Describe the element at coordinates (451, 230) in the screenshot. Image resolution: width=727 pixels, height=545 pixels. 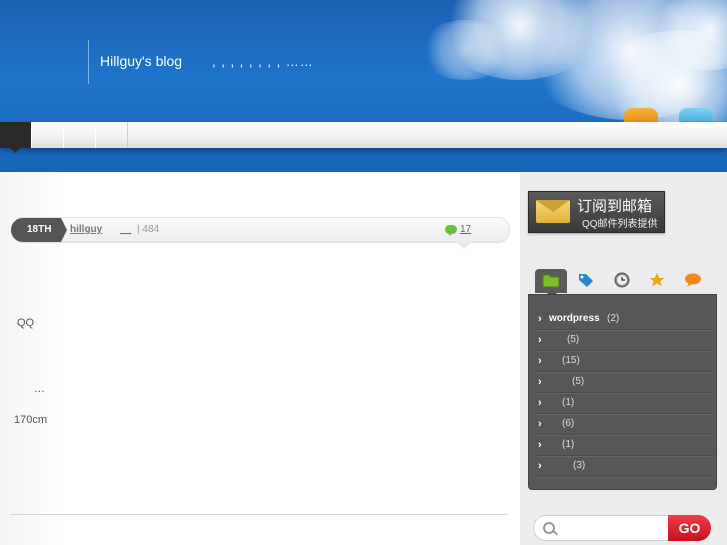
I see `comment-icon` at that location.